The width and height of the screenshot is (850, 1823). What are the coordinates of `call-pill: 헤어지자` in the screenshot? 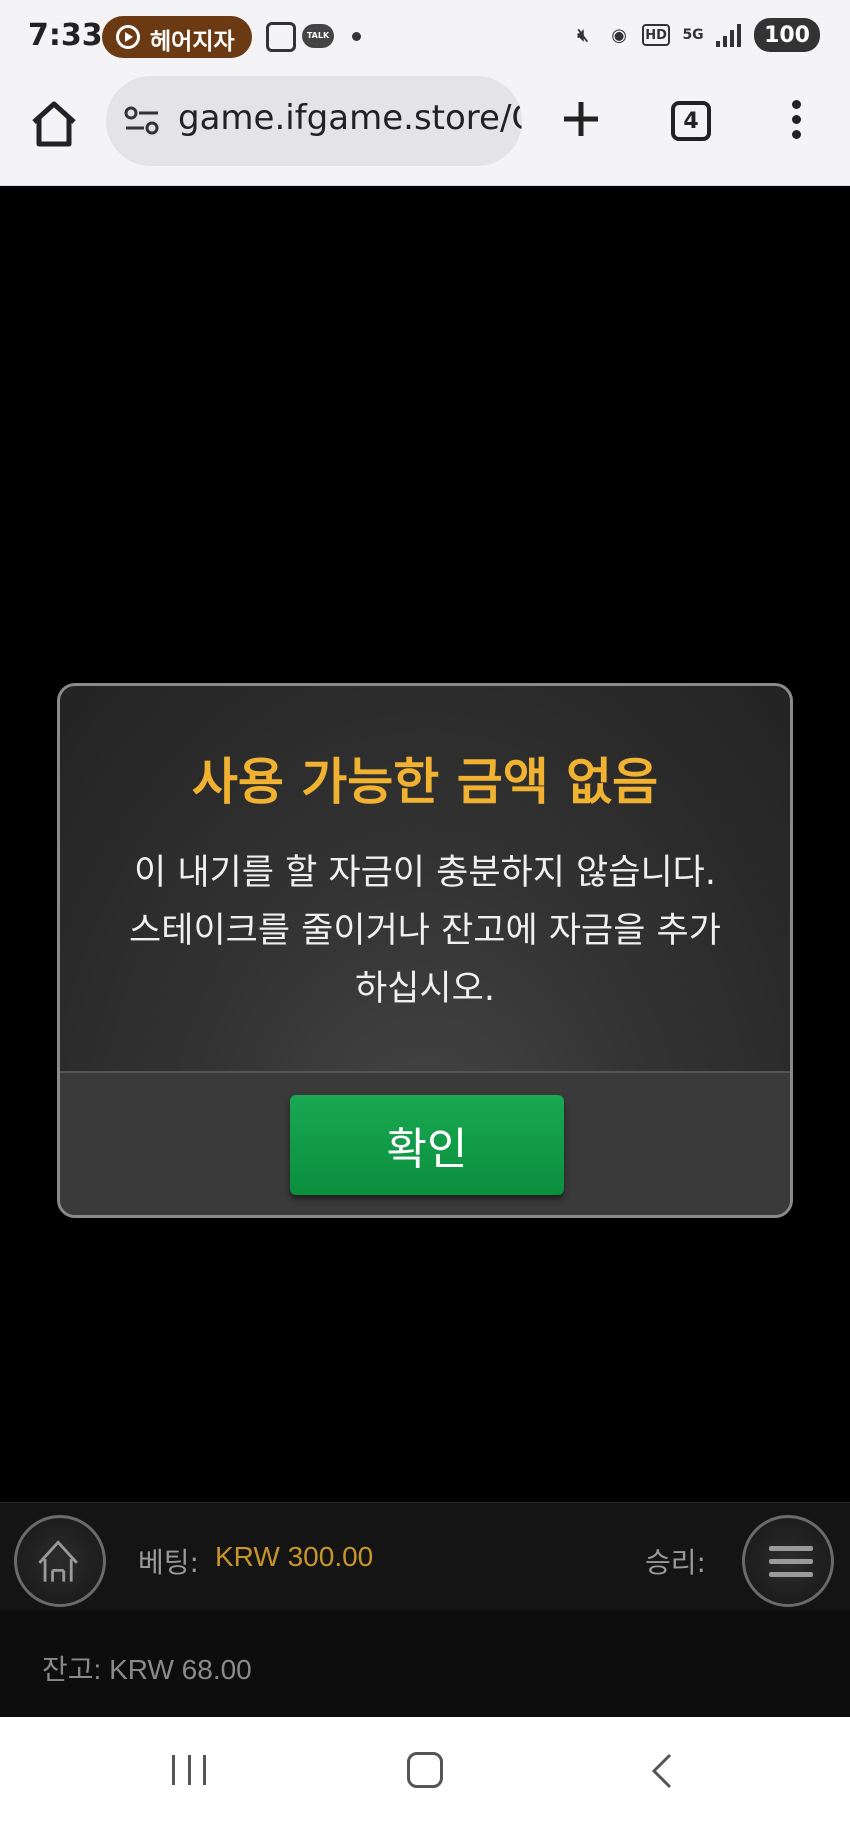 It's located at (177, 37).